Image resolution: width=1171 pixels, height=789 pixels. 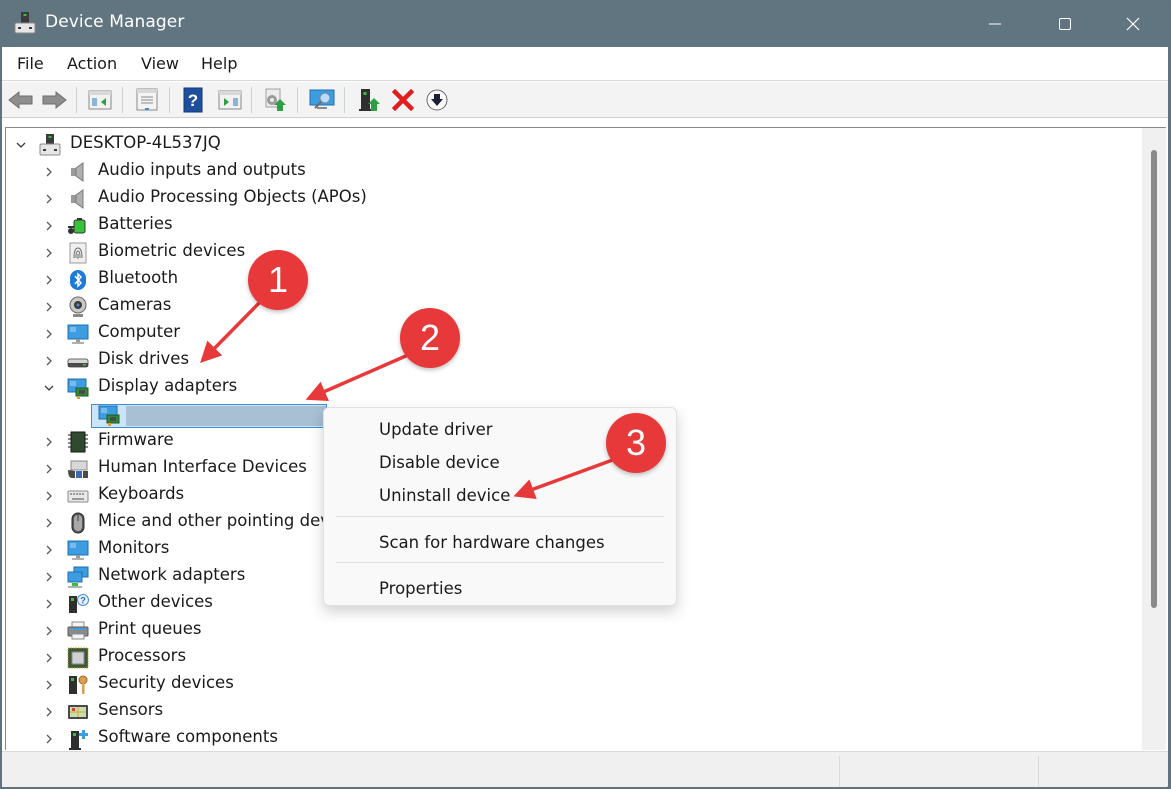 I want to click on tree-item-label: Bluetooth, so click(x=138, y=277).